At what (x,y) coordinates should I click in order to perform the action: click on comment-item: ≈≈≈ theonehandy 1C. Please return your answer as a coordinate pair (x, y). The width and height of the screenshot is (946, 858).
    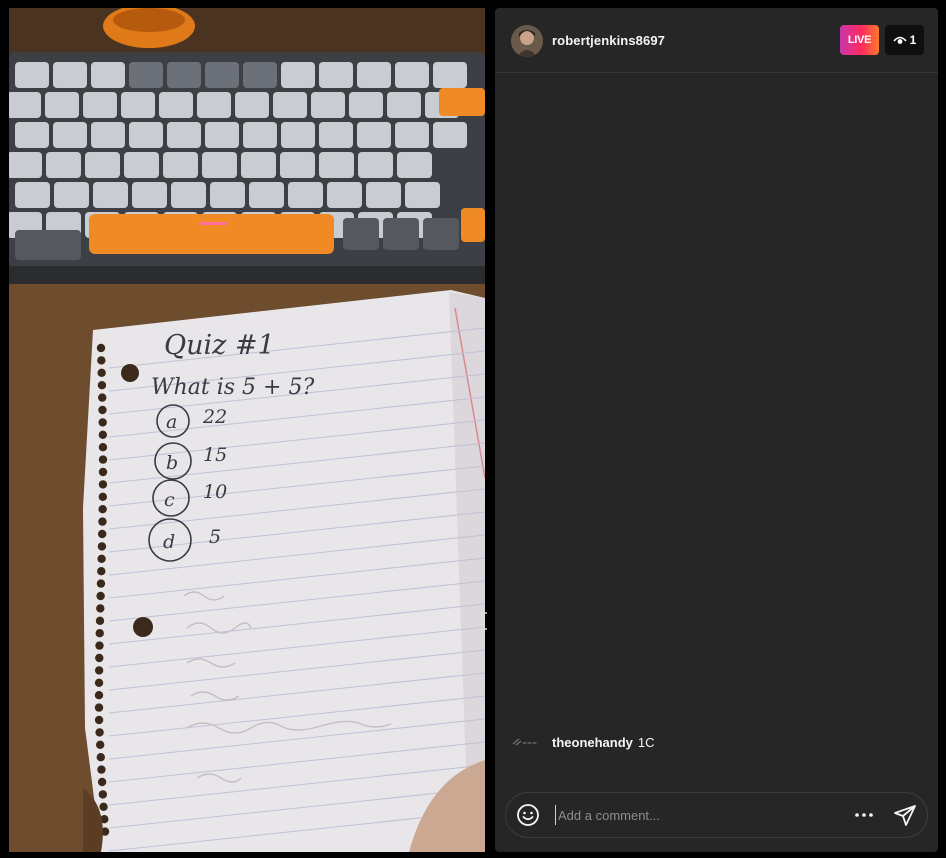
    Looking at the image, I should click on (583, 742).